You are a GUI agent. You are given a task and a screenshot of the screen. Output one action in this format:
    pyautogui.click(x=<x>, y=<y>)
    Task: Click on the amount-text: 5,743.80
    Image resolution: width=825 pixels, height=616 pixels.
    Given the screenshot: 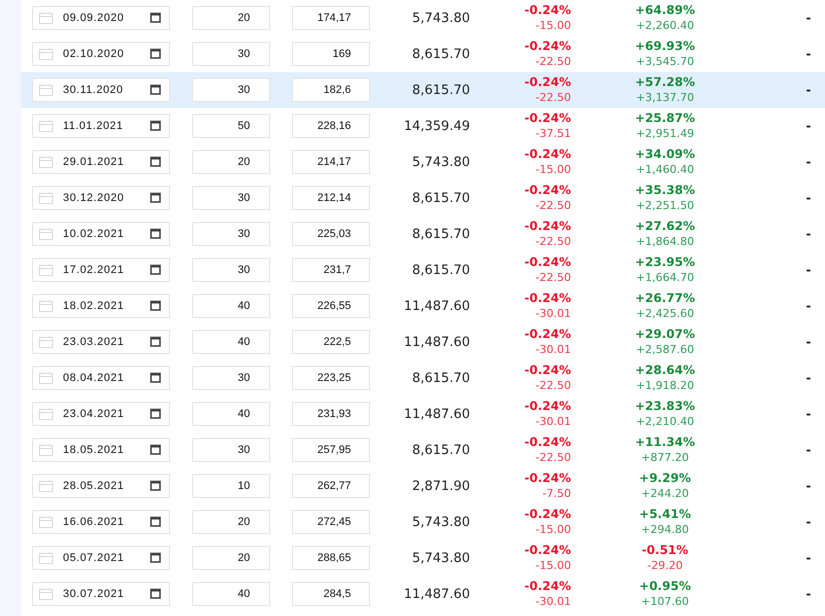 What is the action you would take?
    pyautogui.click(x=440, y=558)
    